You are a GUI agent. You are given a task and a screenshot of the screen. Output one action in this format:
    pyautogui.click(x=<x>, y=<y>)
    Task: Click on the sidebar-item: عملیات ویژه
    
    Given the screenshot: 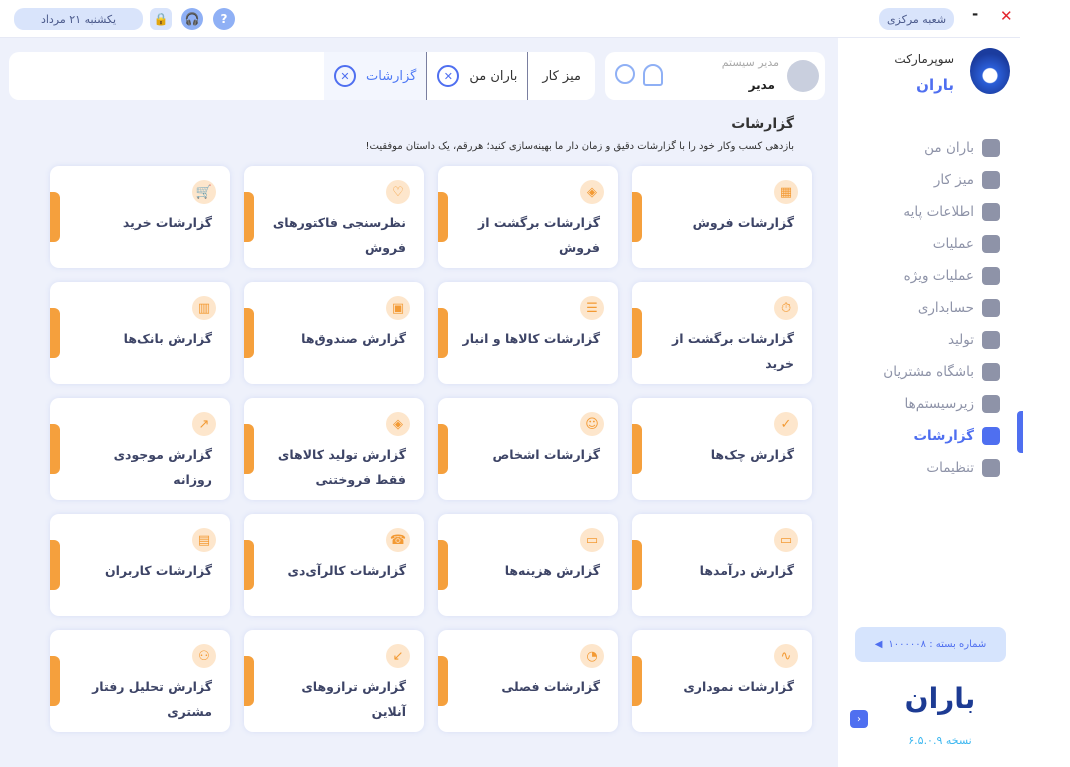 What is the action you would take?
    pyautogui.click(x=920, y=276)
    